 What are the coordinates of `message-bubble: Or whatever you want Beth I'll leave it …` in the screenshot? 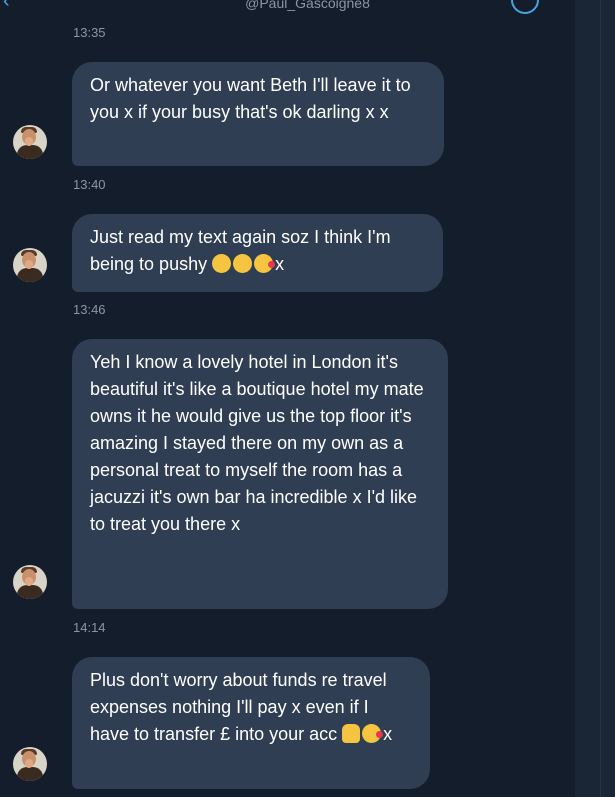 It's located at (258, 114).